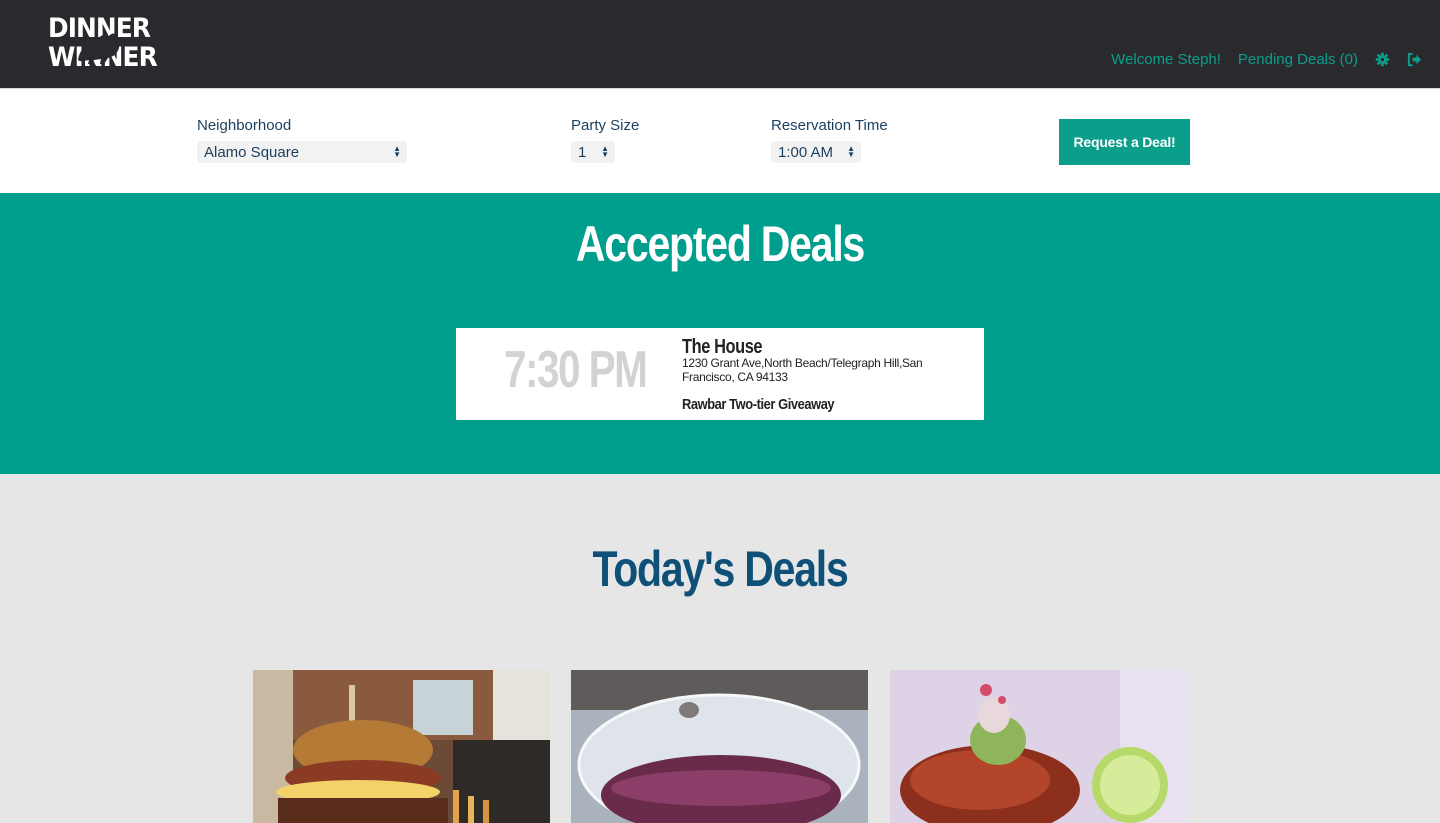 The image size is (1440, 823). Describe the element at coordinates (605, 140) in the screenshot. I see `party-size-field: Party Size 1 ▲ ▼` at that location.